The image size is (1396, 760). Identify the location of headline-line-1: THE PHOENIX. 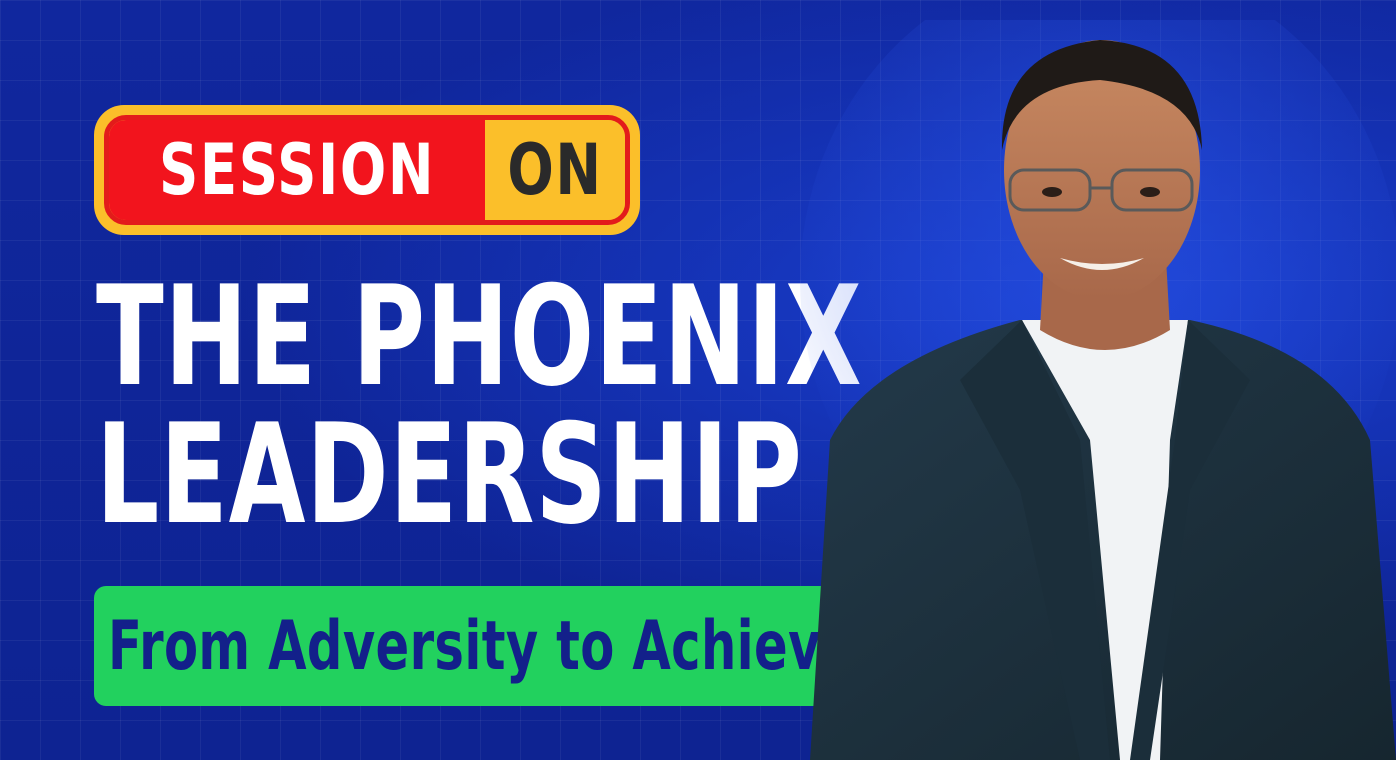
(479, 336).